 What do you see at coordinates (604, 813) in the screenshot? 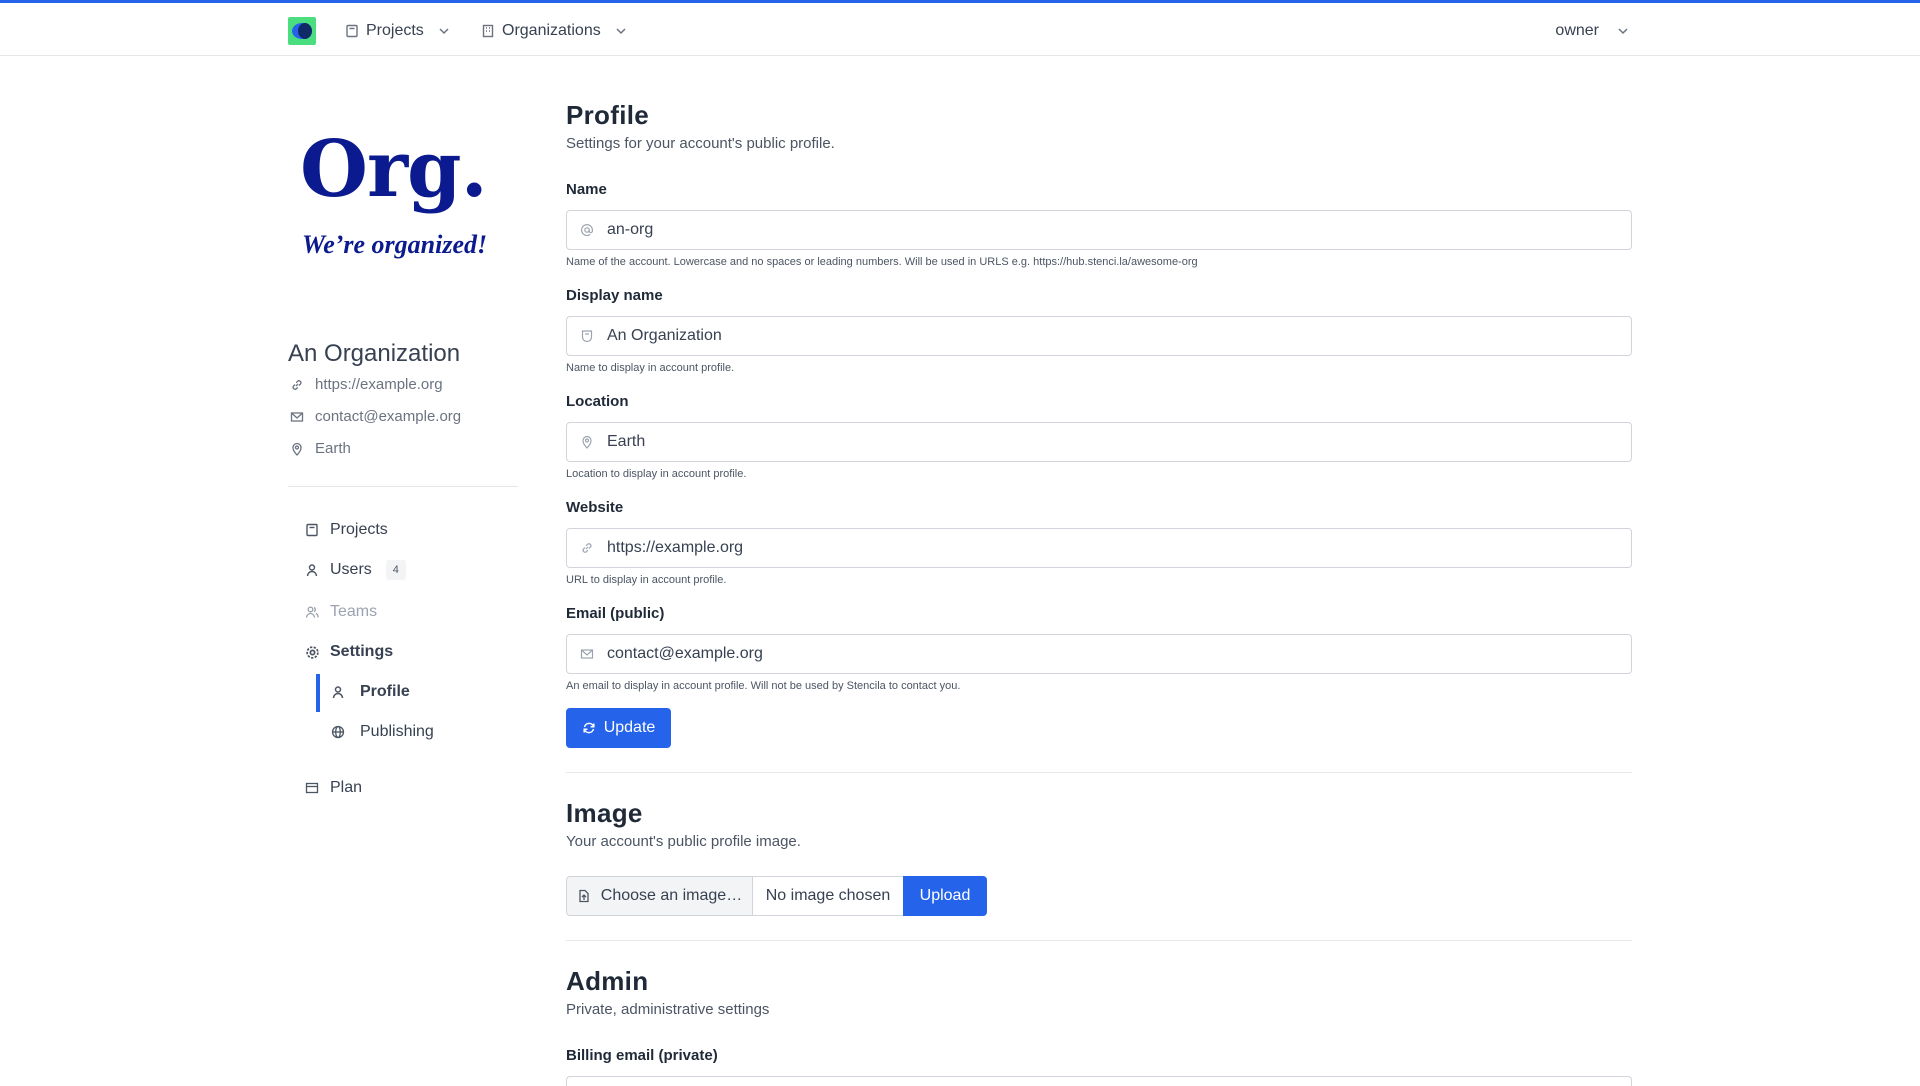
I see `image-section-title: Image` at bounding box center [604, 813].